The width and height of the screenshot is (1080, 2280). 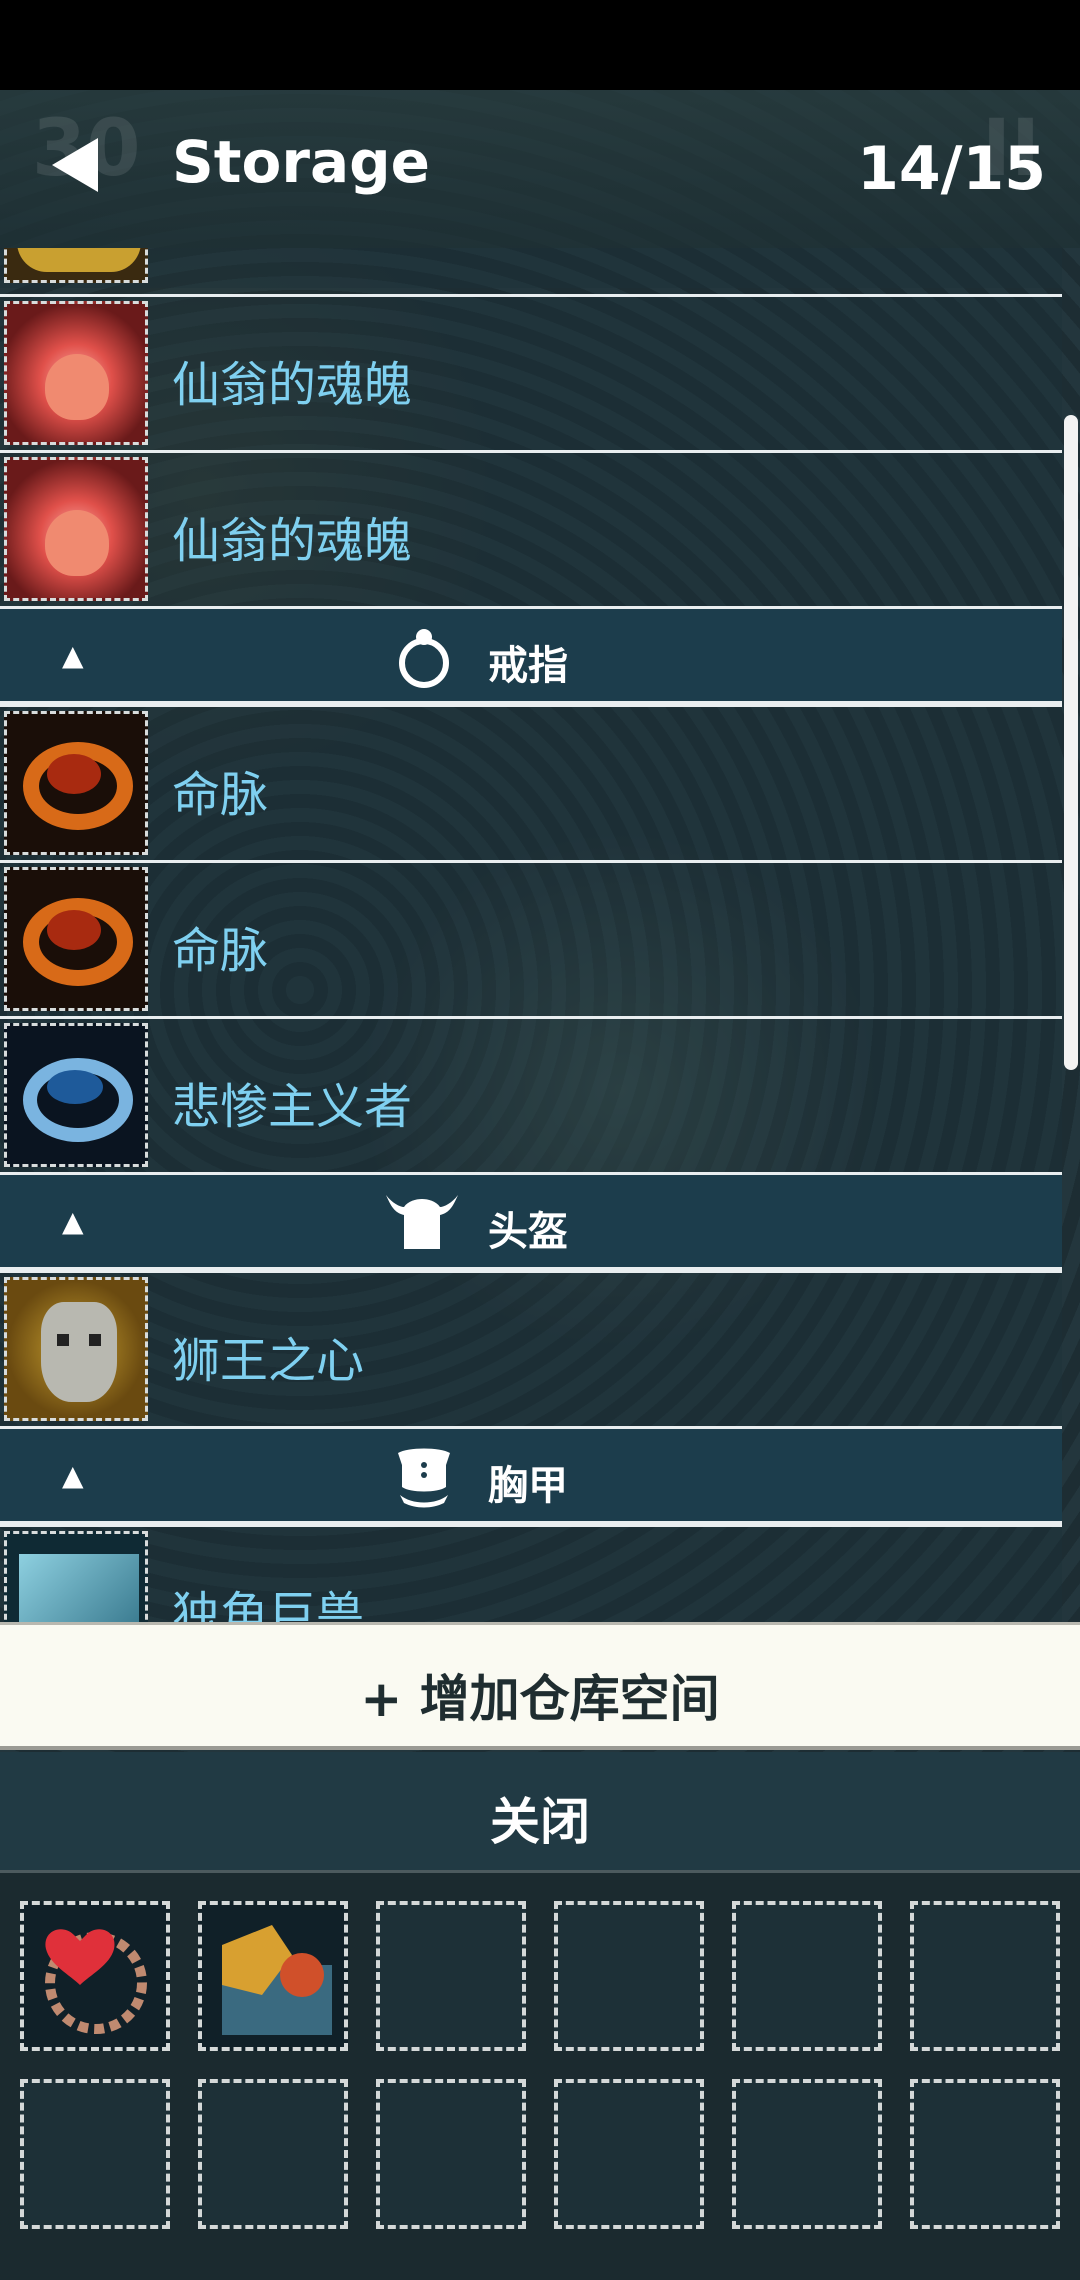 What do you see at coordinates (76, 1095) in the screenshot?
I see `ring-icon-blue` at bounding box center [76, 1095].